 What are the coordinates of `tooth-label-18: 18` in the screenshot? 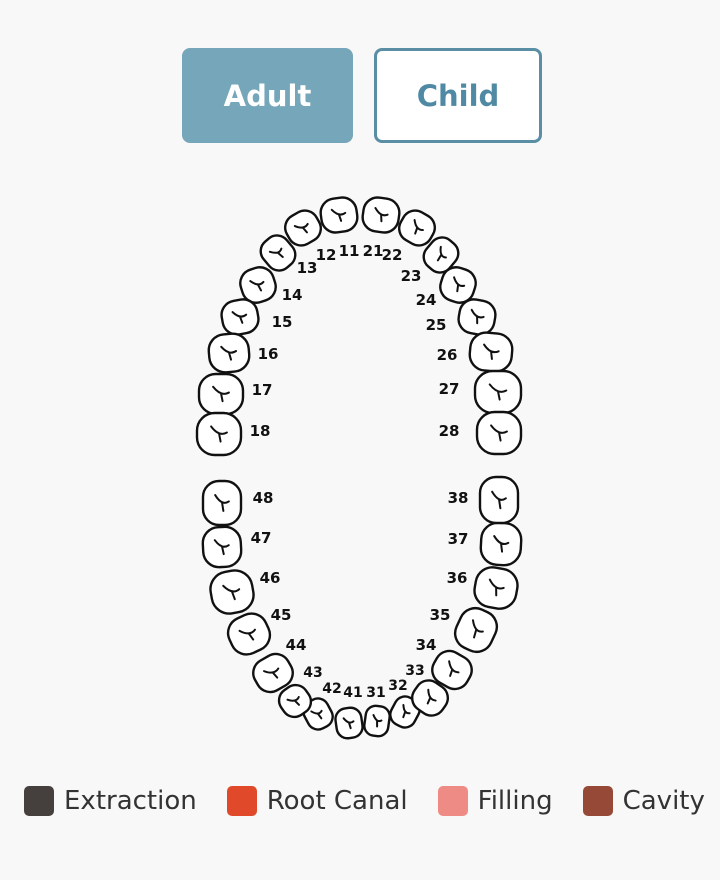 It's located at (260, 431).